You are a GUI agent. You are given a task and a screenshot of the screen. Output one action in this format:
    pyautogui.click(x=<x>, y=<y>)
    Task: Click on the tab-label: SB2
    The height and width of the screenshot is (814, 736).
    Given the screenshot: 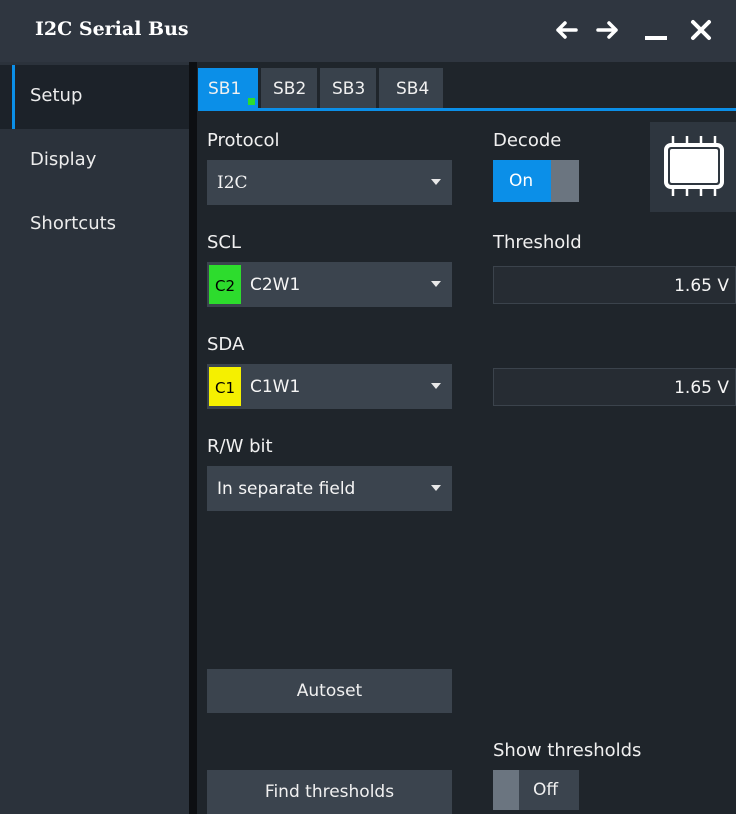 What is the action you would take?
    pyautogui.click(x=290, y=89)
    